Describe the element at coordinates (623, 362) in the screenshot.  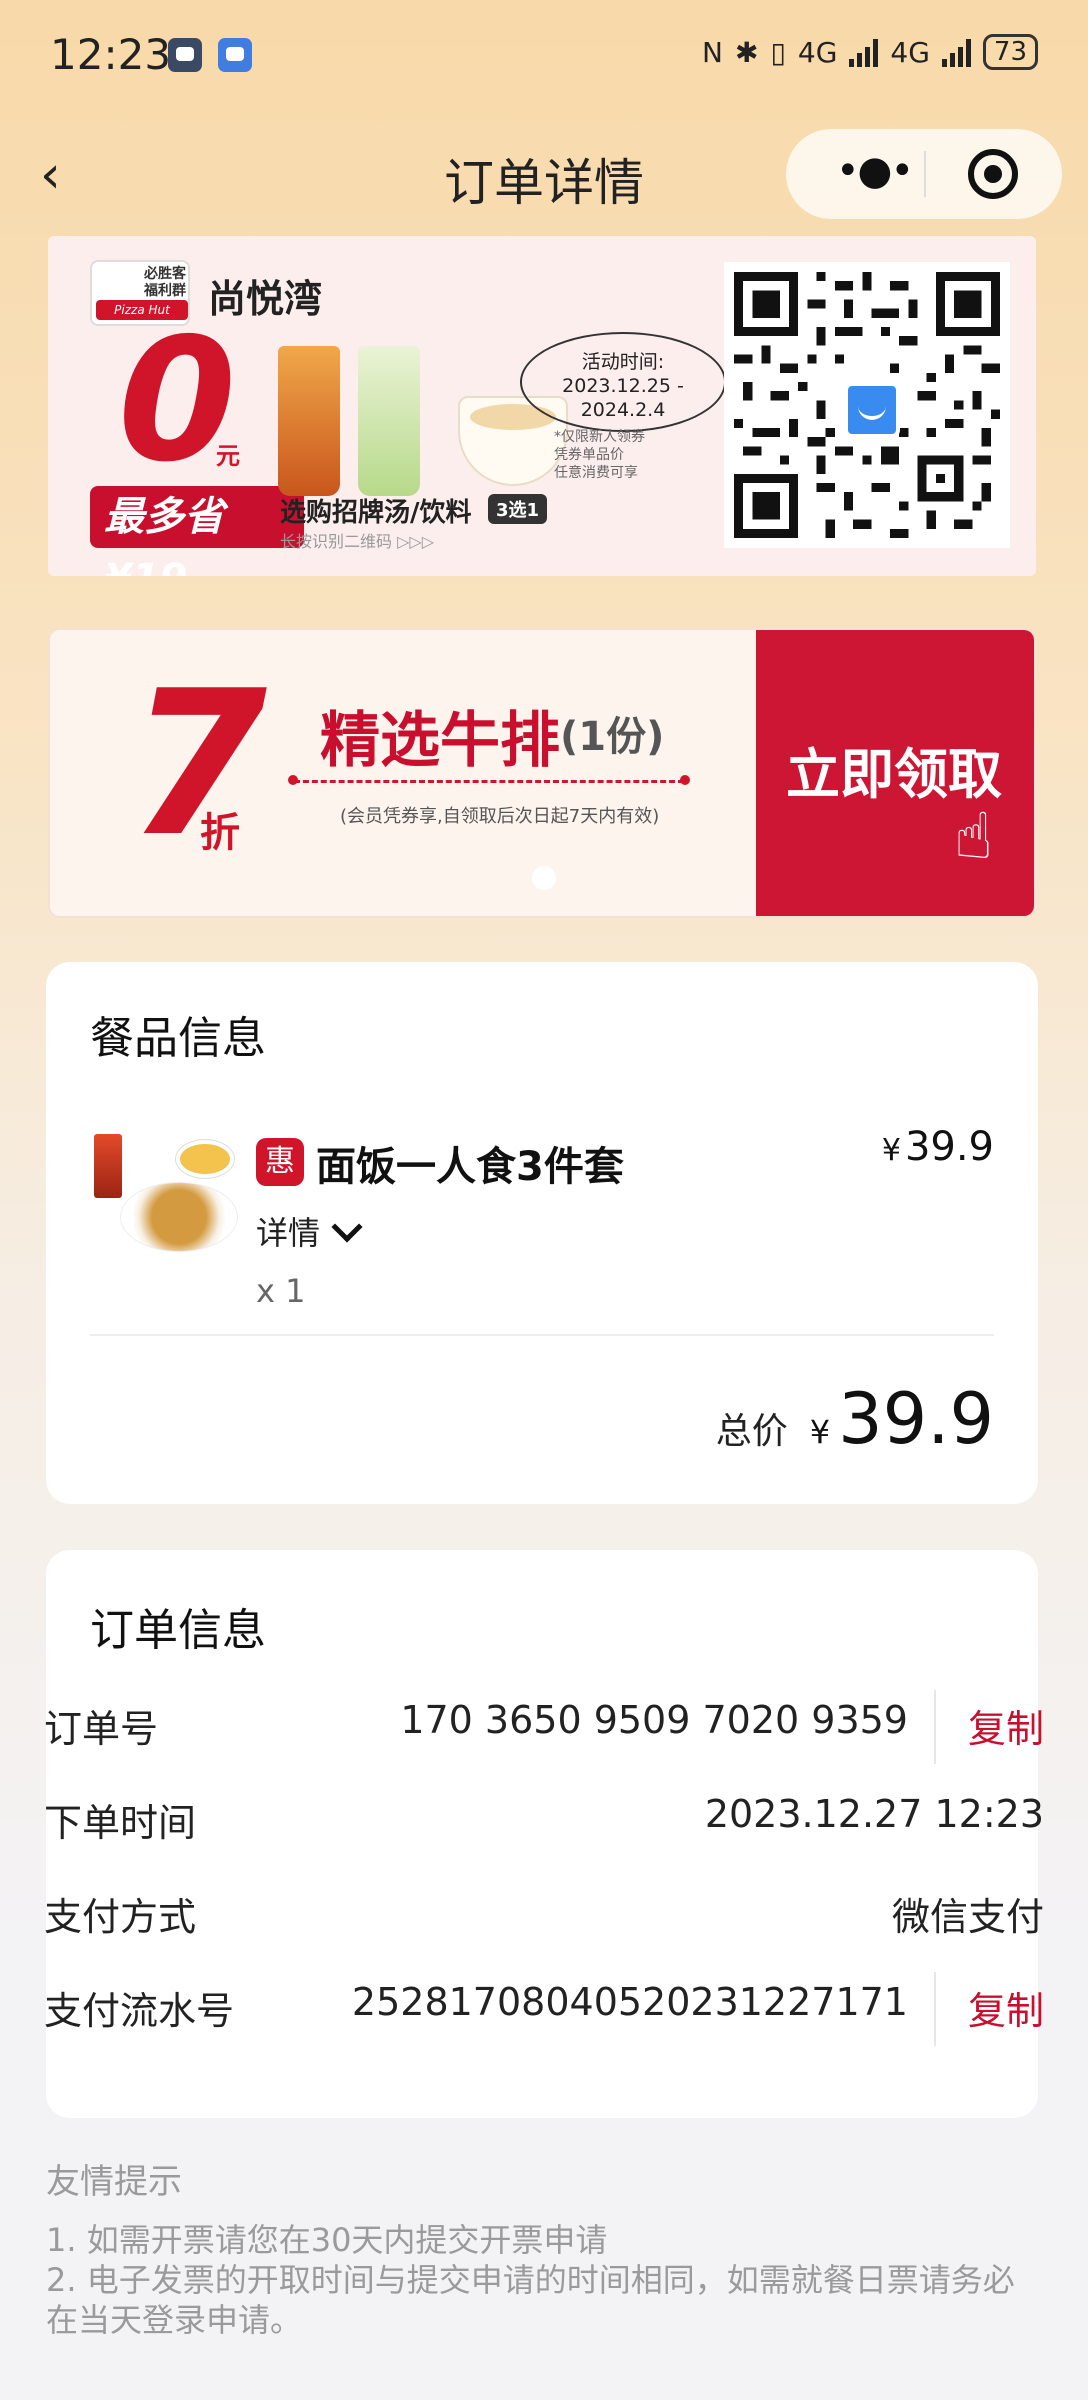
I see `activity-date-title: 活动时间:` at that location.